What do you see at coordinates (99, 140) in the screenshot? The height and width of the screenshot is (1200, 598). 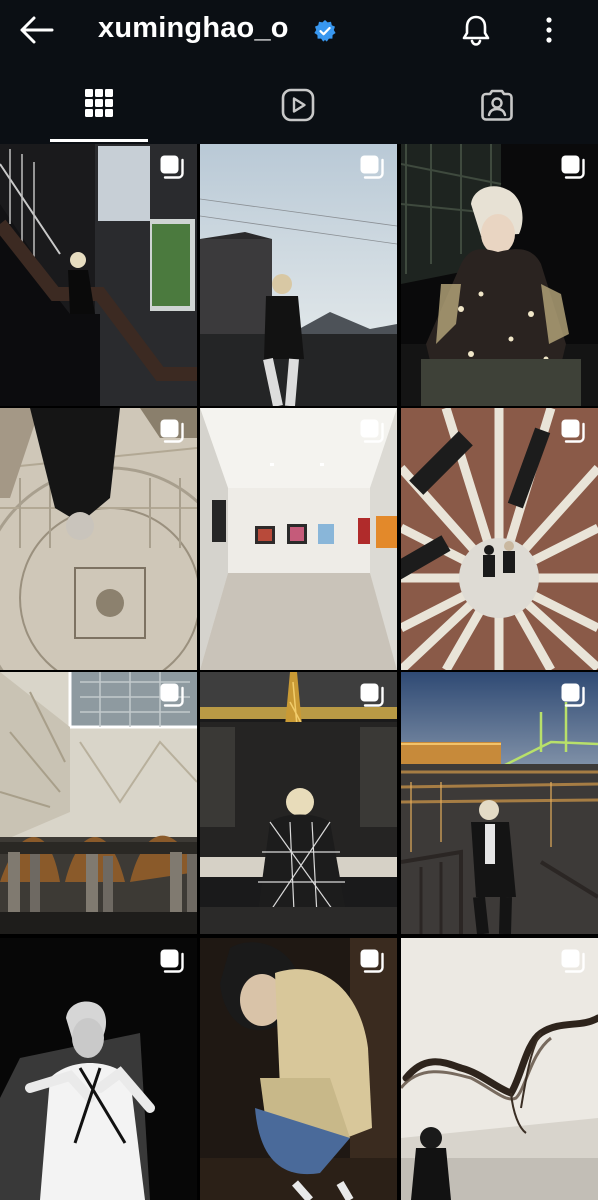 I see `active-tab-indicator` at bounding box center [99, 140].